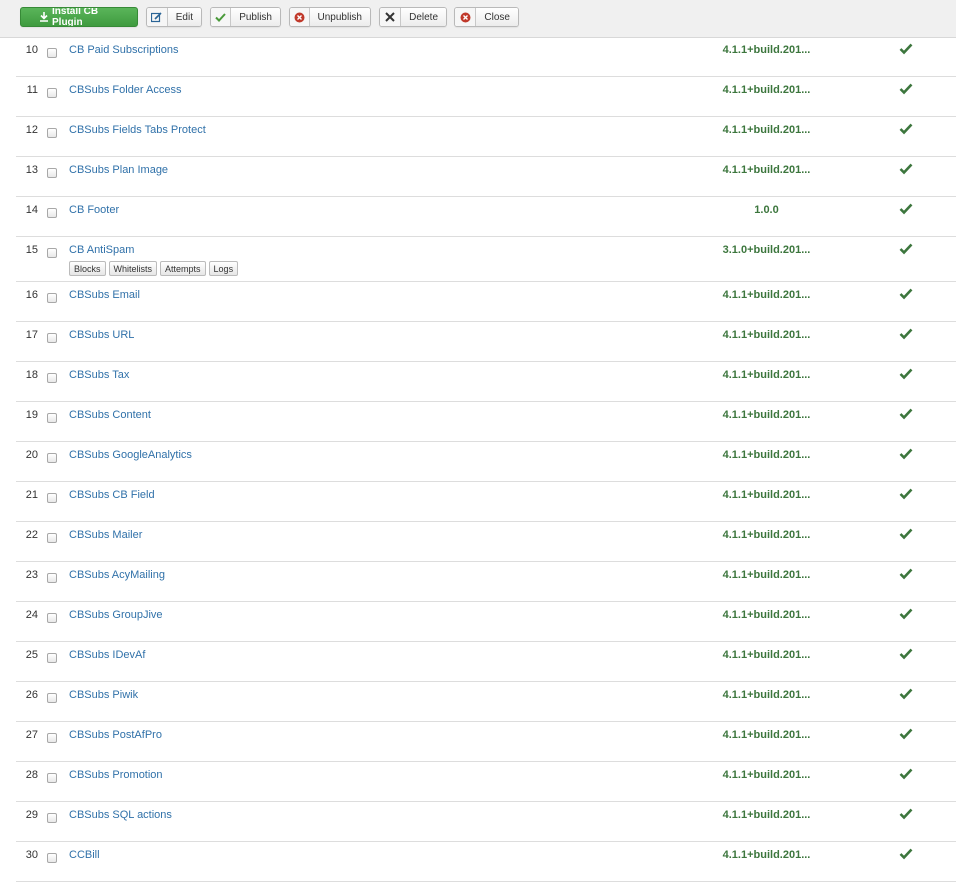 This screenshot has height=885, width=956. What do you see at coordinates (116, 775) in the screenshot?
I see `plugin-name-link: CBSubs Promotion` at bounding box center [116, 775].